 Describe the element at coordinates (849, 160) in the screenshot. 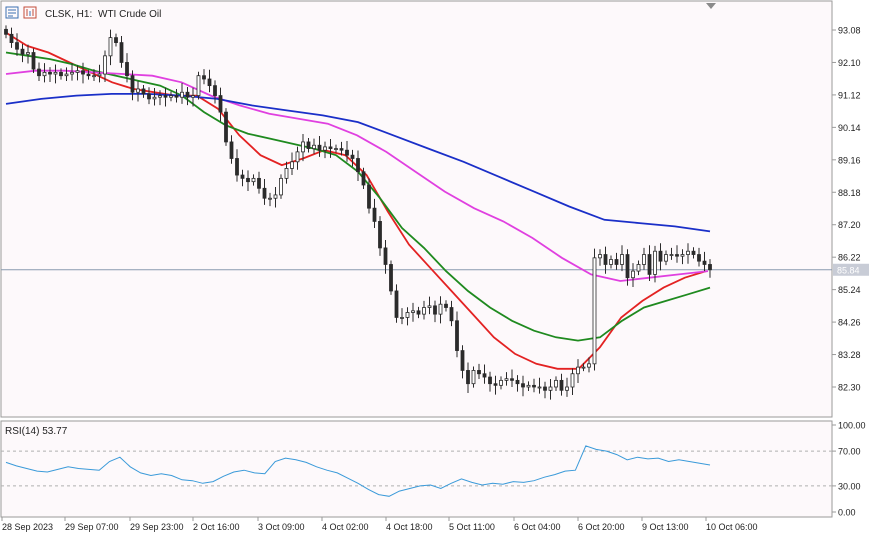

I see `price-tick-label: 89.16` at that location.